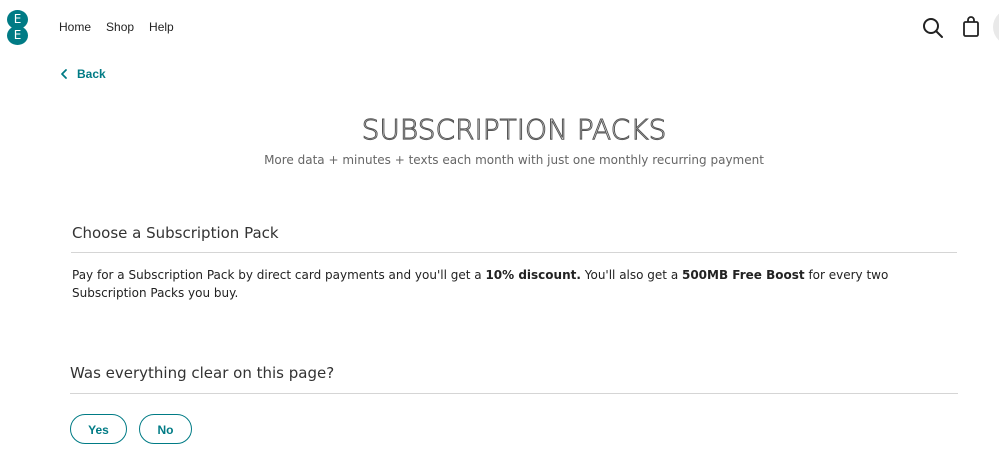 The height and width of the screenshot is (465, 999). Describe the element at coordinates (65, 74) in the screenshot. I see `chevron-left-icon` at that location.